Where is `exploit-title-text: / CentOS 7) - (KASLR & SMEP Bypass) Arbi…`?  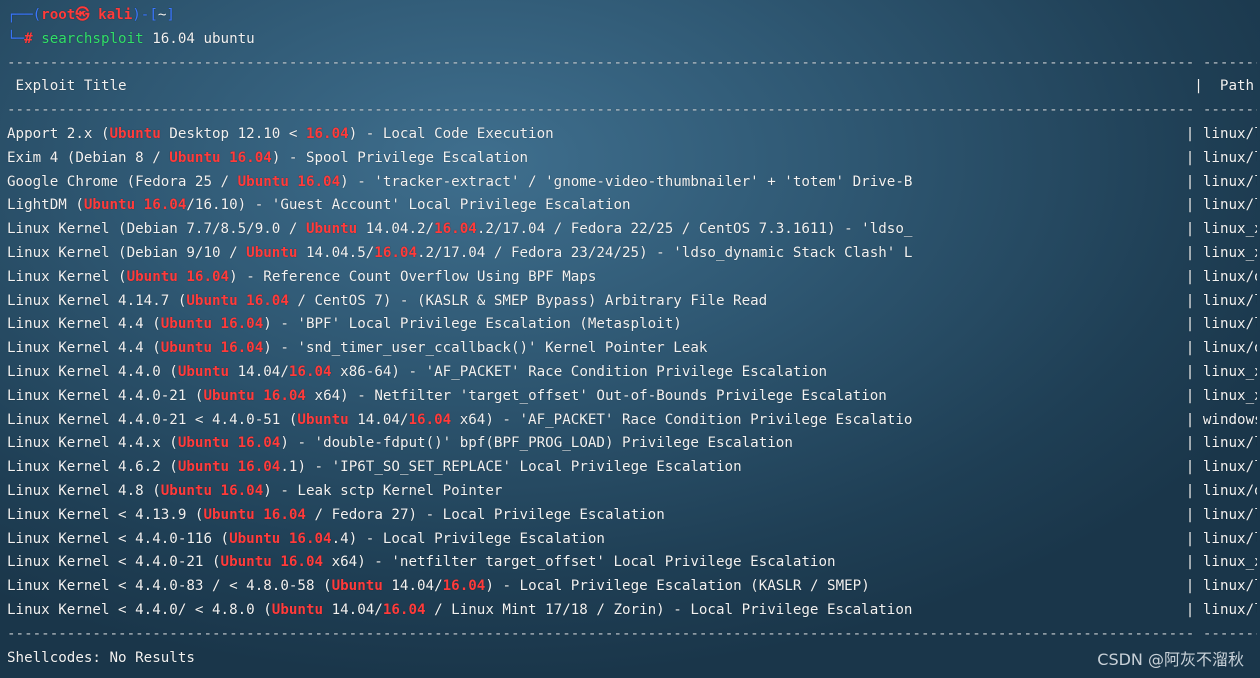 exploit-title-text: / CentOS 7) - (KASLR & SMEP Bypass) Arbi… is located at coordinates (528, 300).